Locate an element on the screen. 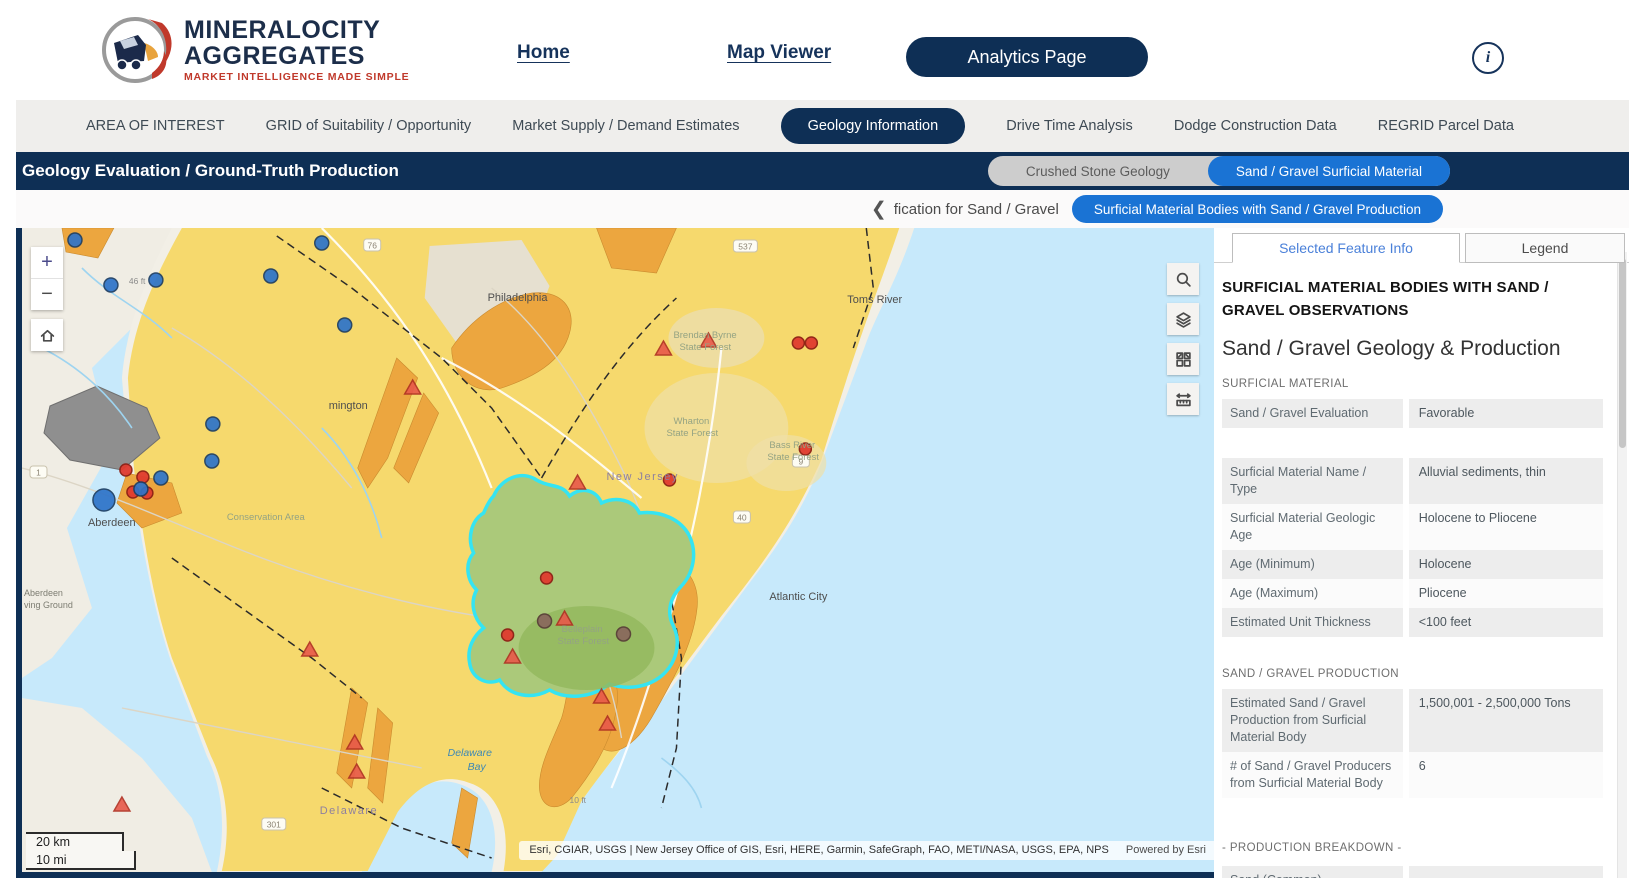 This screenshot has height=878, width=1645. zoom-in-button: + is located at coordinates (47, 262).